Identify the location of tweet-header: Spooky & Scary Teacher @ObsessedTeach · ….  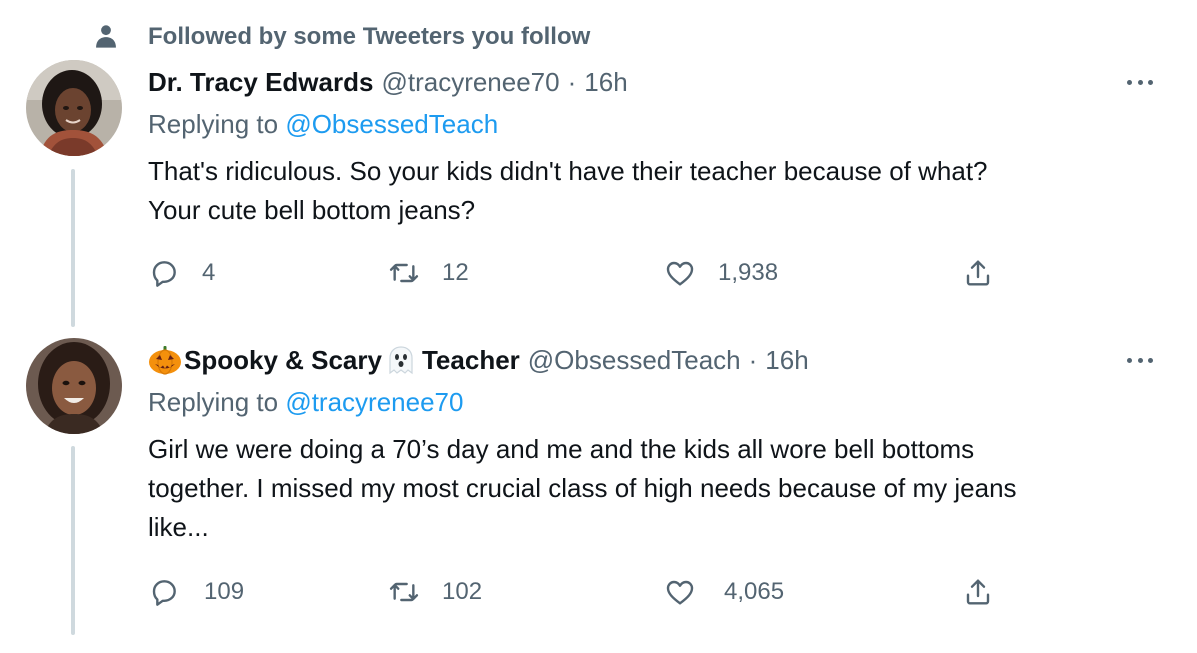
(478, 360).